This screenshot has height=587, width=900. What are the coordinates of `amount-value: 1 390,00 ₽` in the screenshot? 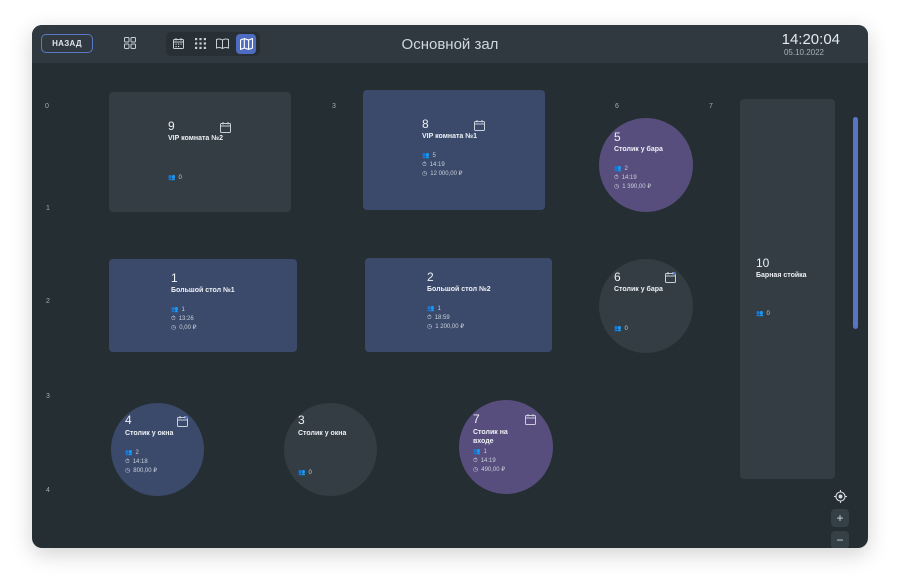 It's located at (637, 187).